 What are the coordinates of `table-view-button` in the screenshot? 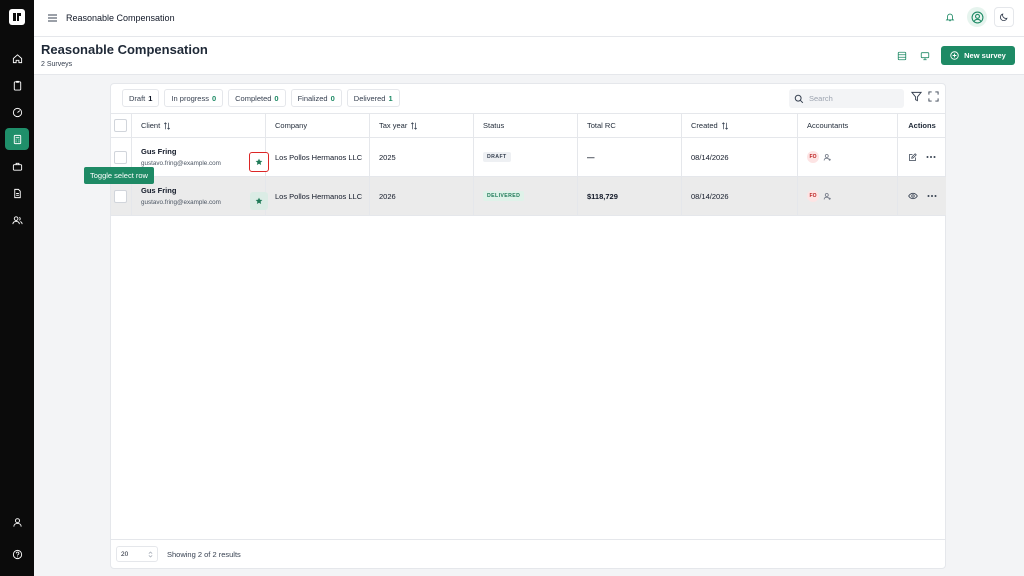 It's located at (902, 56).